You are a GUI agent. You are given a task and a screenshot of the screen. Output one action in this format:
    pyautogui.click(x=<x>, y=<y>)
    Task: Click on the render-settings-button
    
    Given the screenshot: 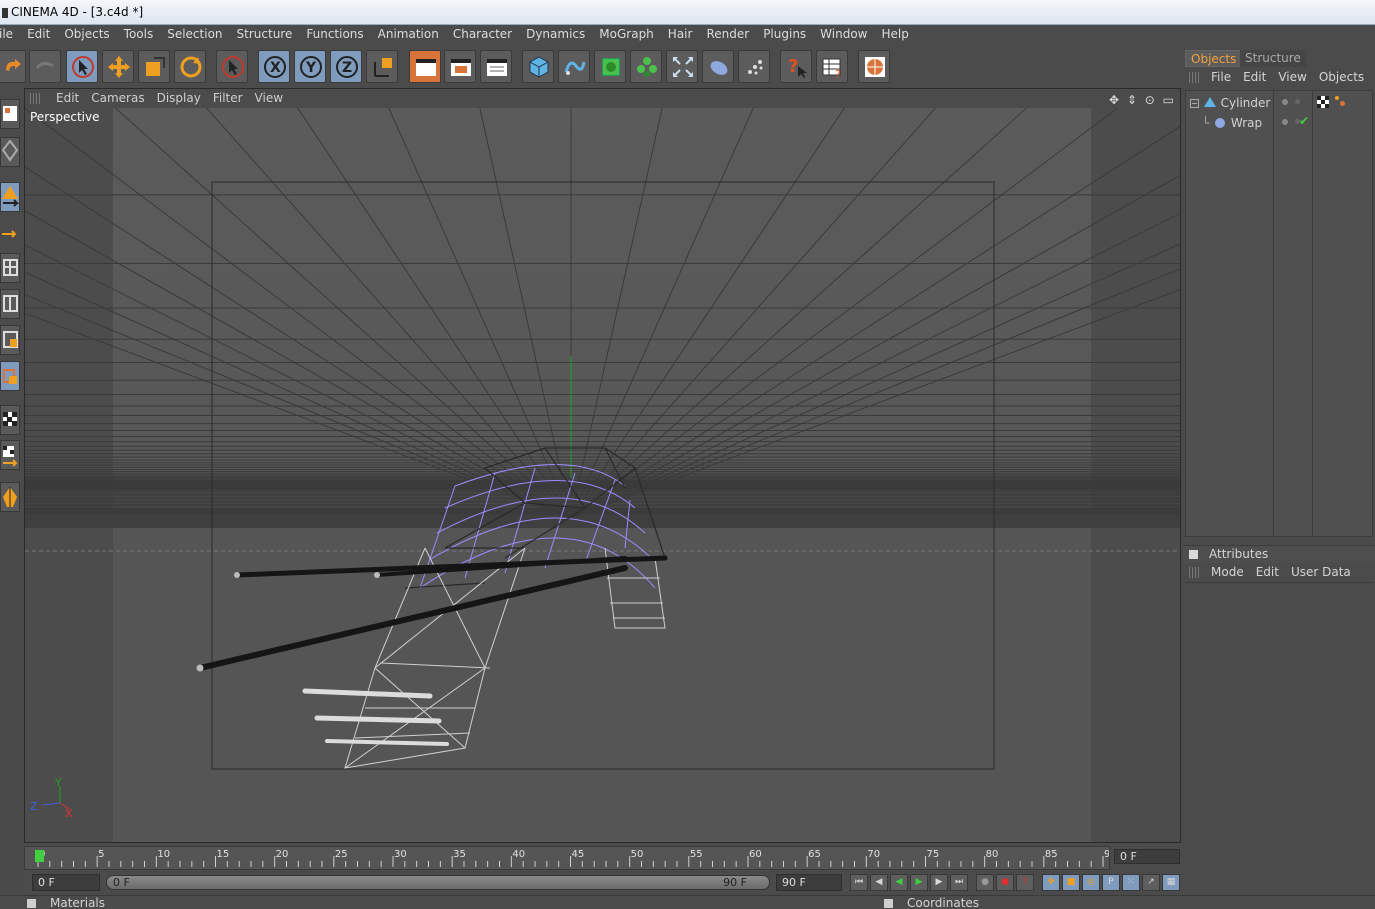 What is the action you would take?
    pyautogui.click(x=496, y=66)
    